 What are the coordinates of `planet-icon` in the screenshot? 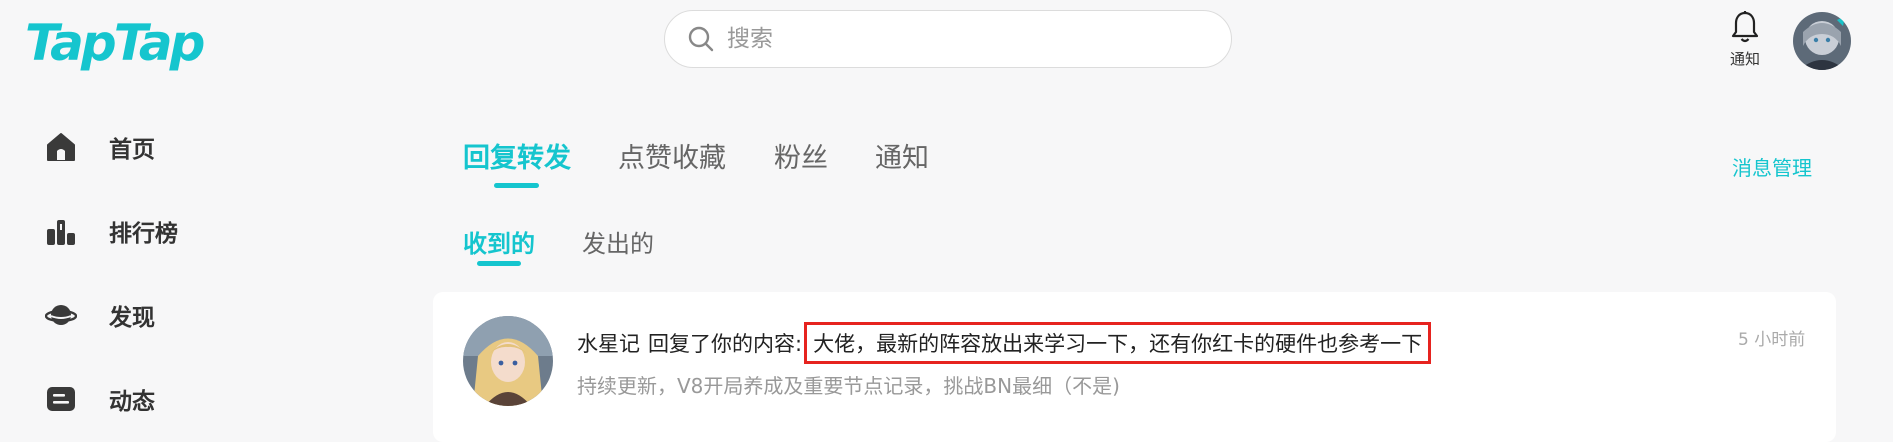 It's located at (61, 315).